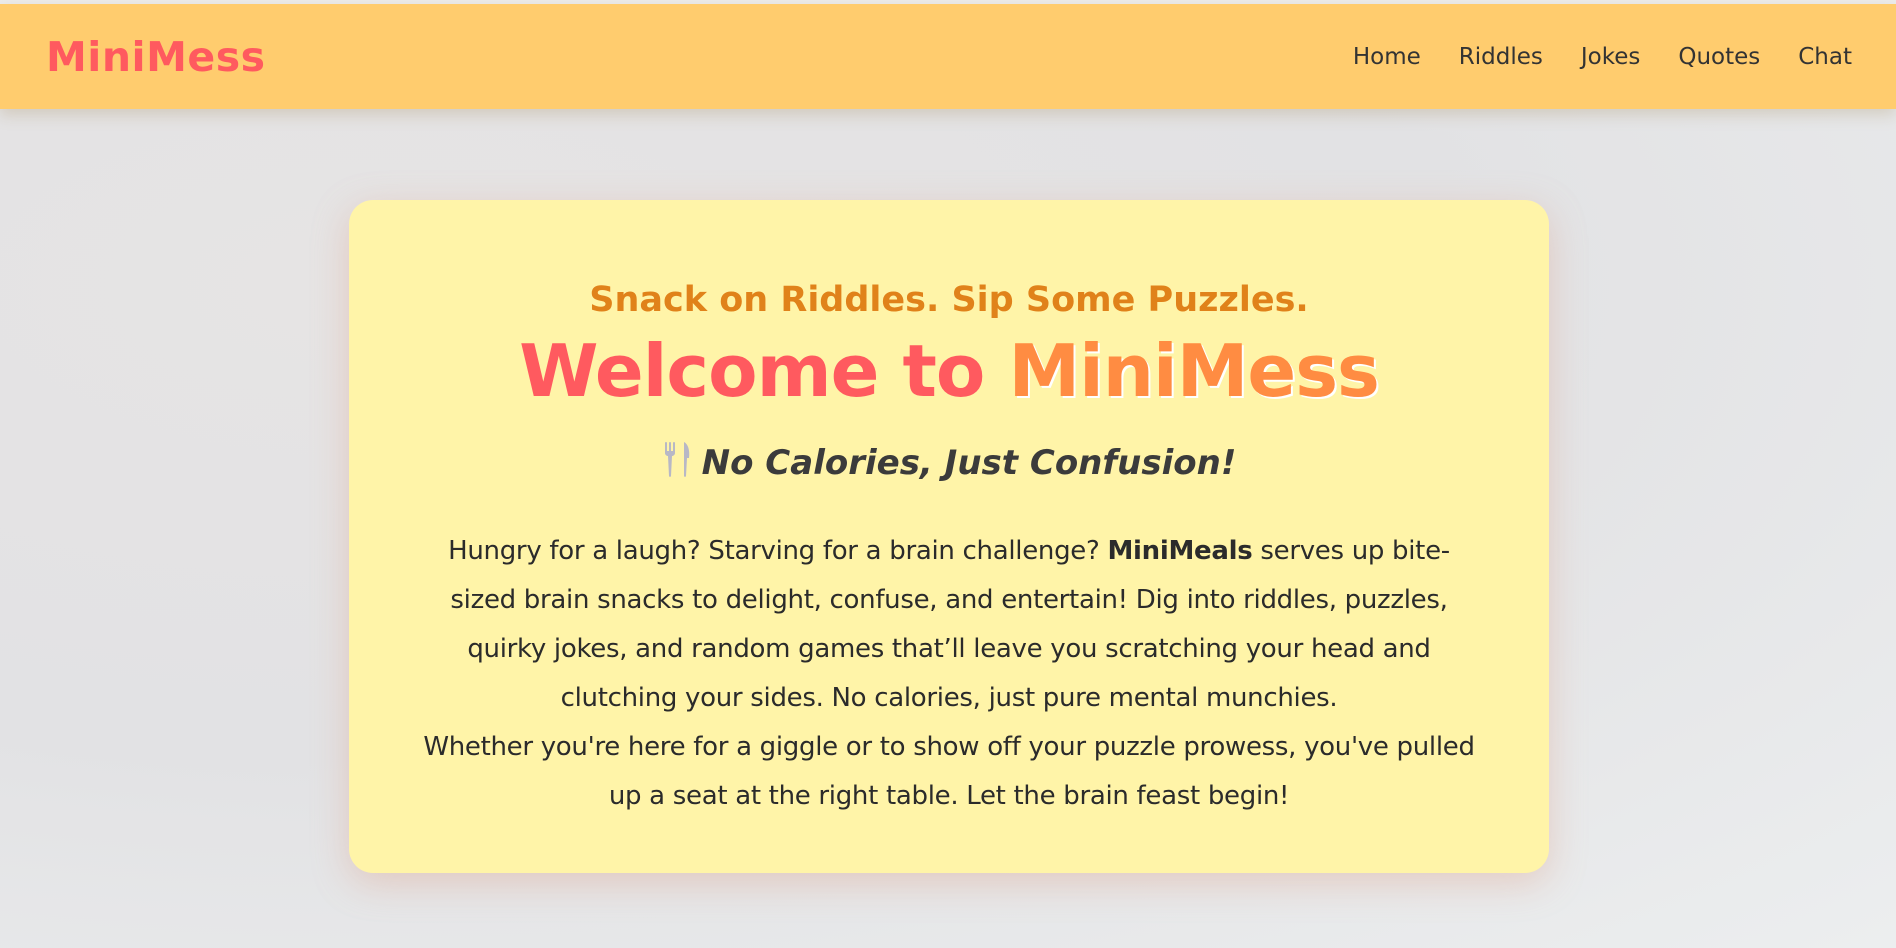 This screenshot has height=948, width=1896. What do you see at coordinates (1825, 57) in the screenshot?
I see `nav-link-chat: Chat` at bounding box center [1825, 57].